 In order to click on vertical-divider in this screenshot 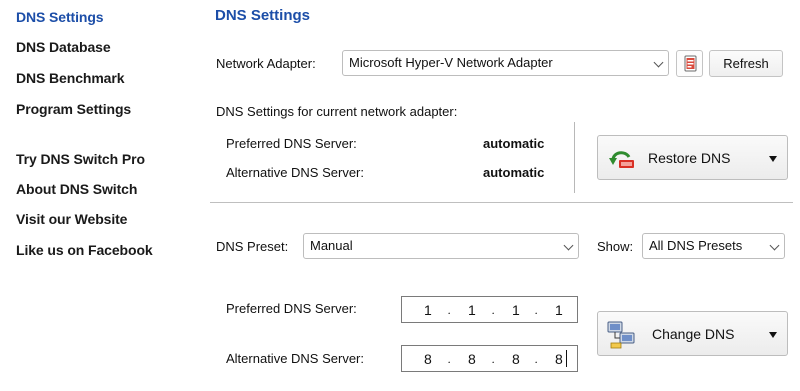, I will do `click(574, 157)`.